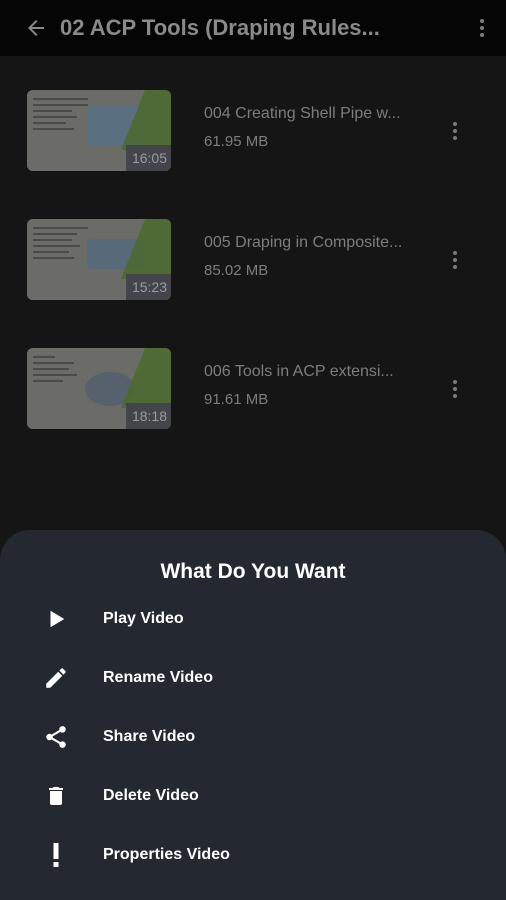  What do you see at coordinates (236, 141) in the screenshot?
I see `video-size: 61.95 MB` at bounding box center [236, 141].